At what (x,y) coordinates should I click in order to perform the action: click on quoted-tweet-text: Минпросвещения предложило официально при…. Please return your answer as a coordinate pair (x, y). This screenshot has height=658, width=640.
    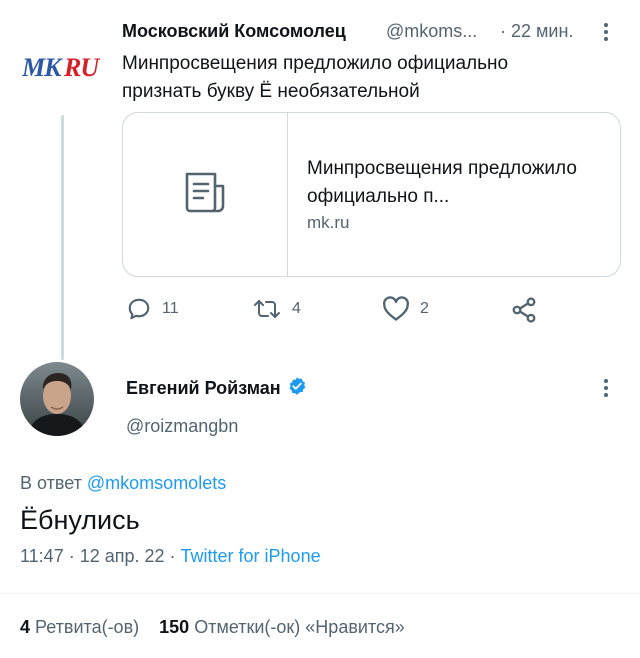
    Looking at the image, I should click on (315, 77).